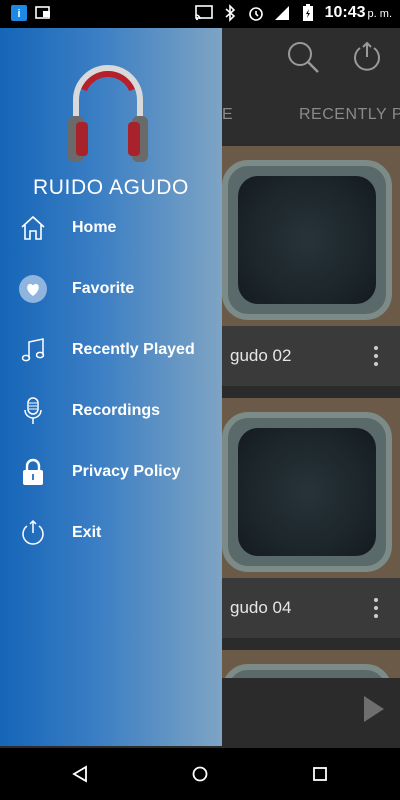 This screenshot has width=400, height=800. I want to click on menu-item-favorite: Favorite, so click(111, 289).